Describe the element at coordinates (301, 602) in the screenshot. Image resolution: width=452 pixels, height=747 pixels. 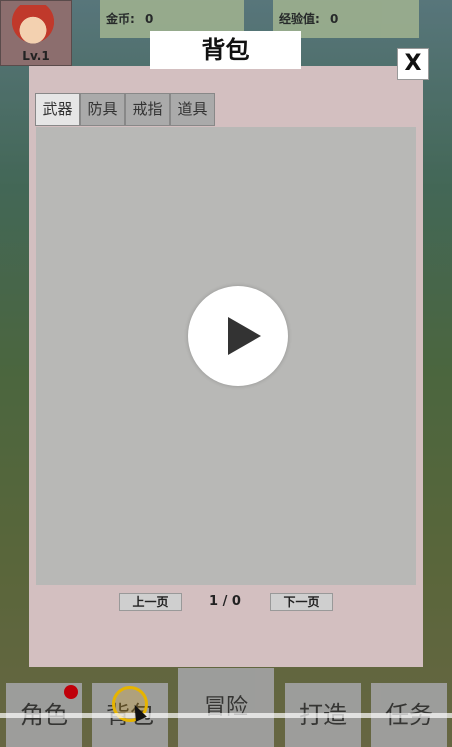
I see `next-page-button: 下一页` at that location.